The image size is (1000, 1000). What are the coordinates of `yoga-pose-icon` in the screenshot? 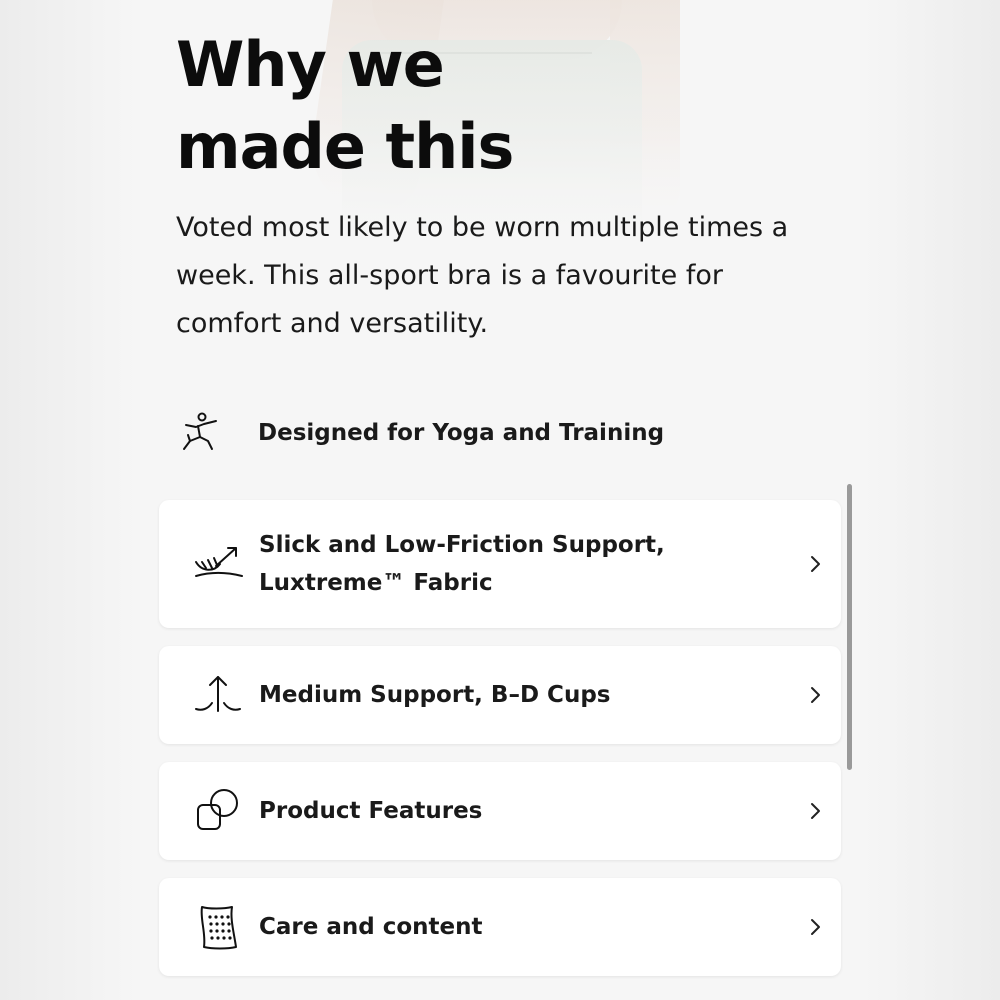 It's located at (200, 433).